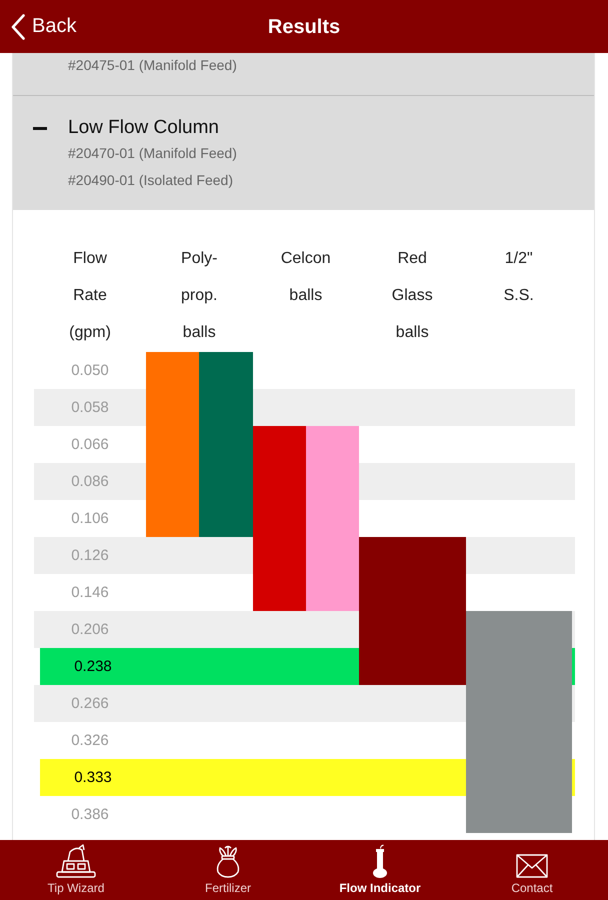 This screenshot has height=900, width=608. What do you see at coordinates (153, 65) in the screenshot?
I see `part-number: #20475-01 (Manifold Feed)` at bounding box center [153, 65].